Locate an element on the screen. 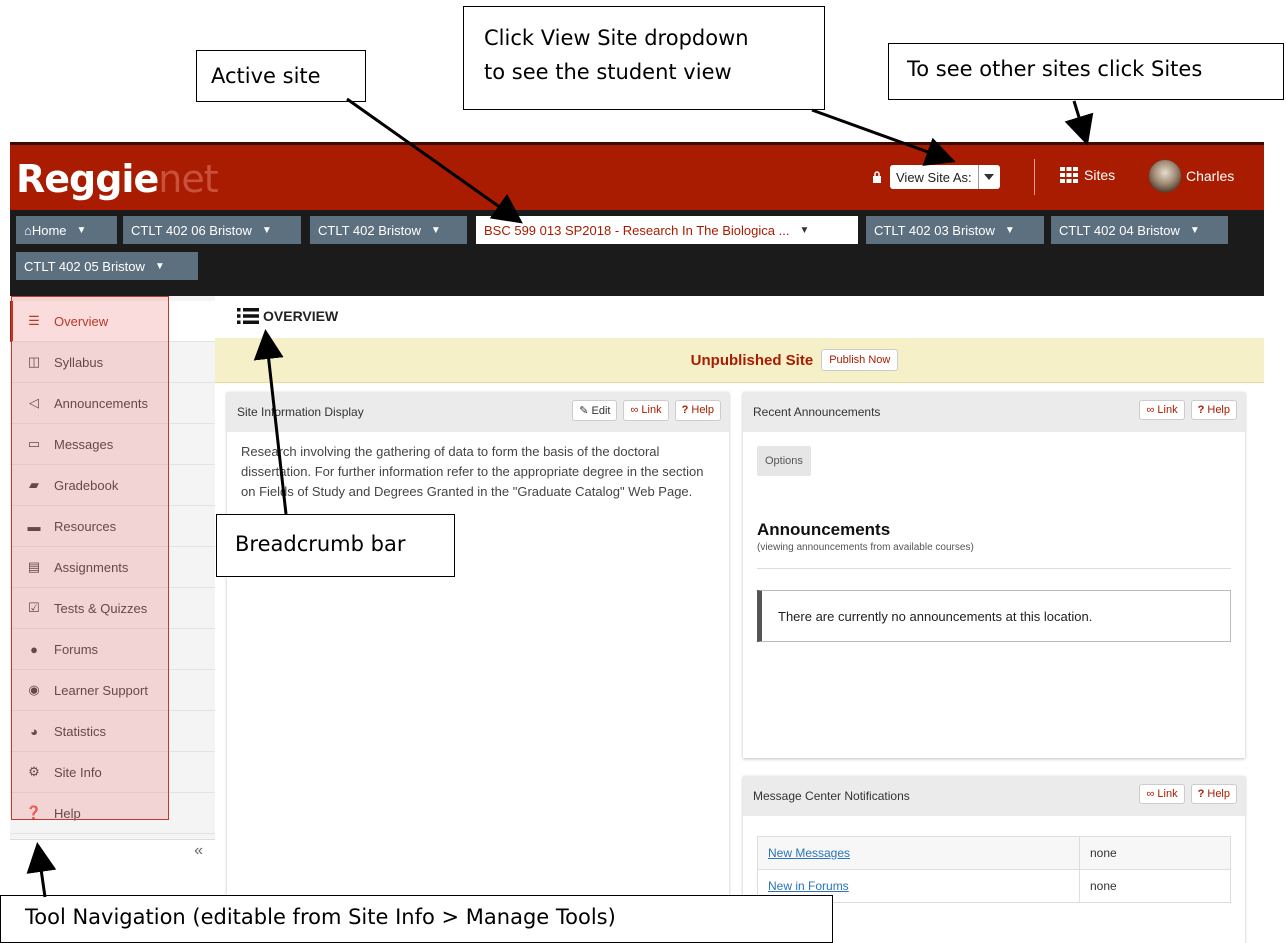 The height and width of the screenshot is (943, 1286). sites-label: Sites is located at coordinates (1100, 175).